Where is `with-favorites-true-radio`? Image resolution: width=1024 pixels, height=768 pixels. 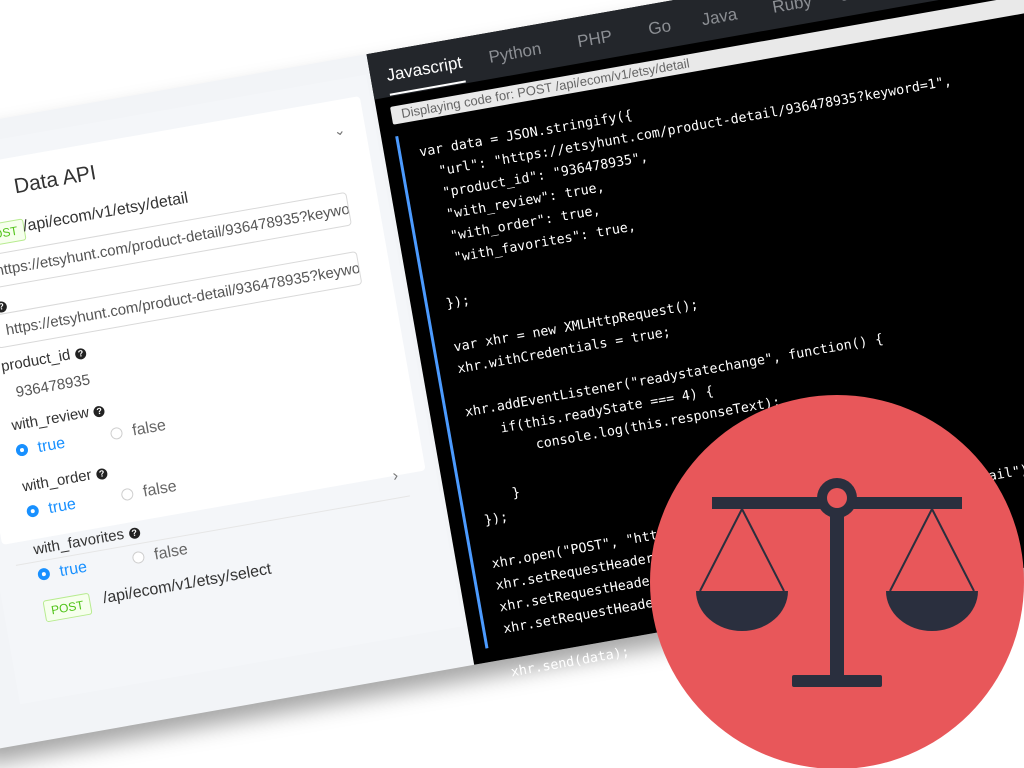
with-favorites-true-radio is located at coordinates (43, 574).